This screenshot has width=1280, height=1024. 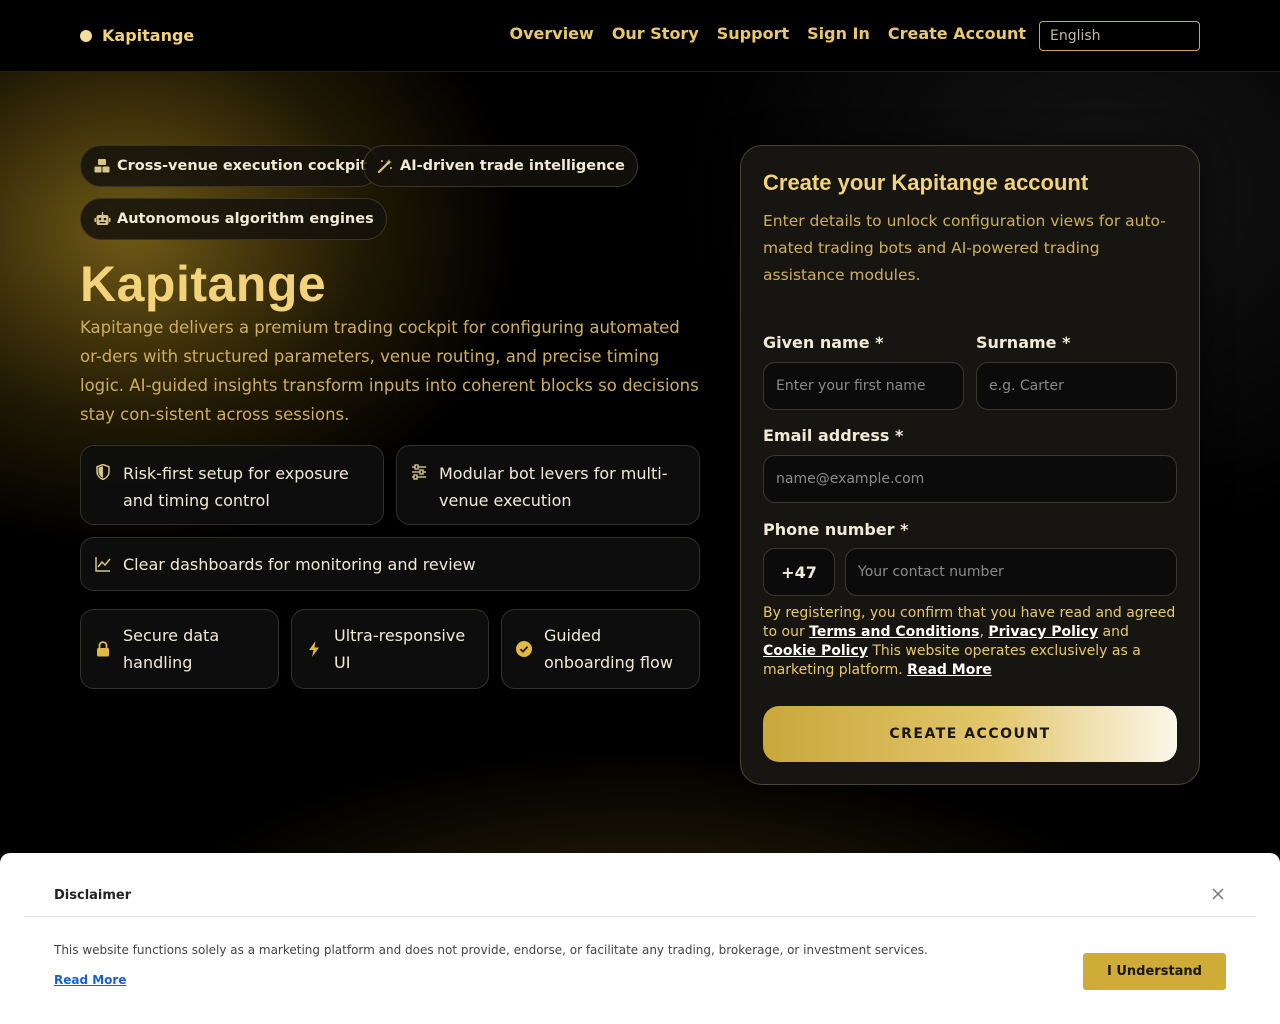 What do you see at coordinates (103, 564) in the screenshot?
I see `chart-line-icon` at bounding box center [103, 564].